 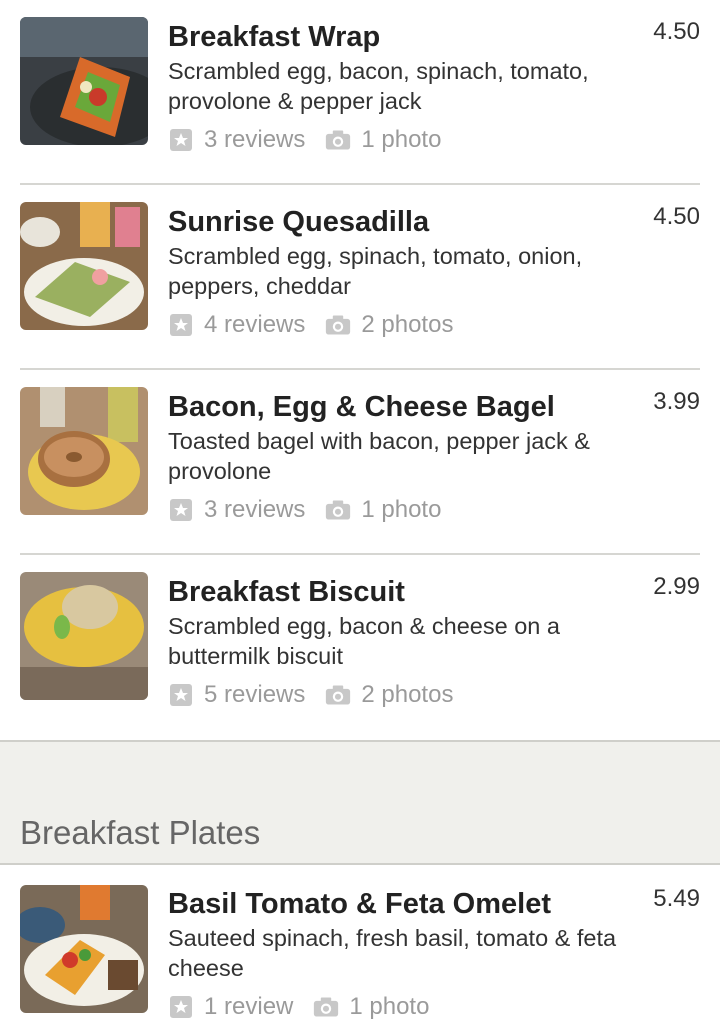 What do you see at coordinates (394, 904) in the screenshot?
I see `item-title: Basil Tomato & Feta Omelet` at bounding box center [394, 904].